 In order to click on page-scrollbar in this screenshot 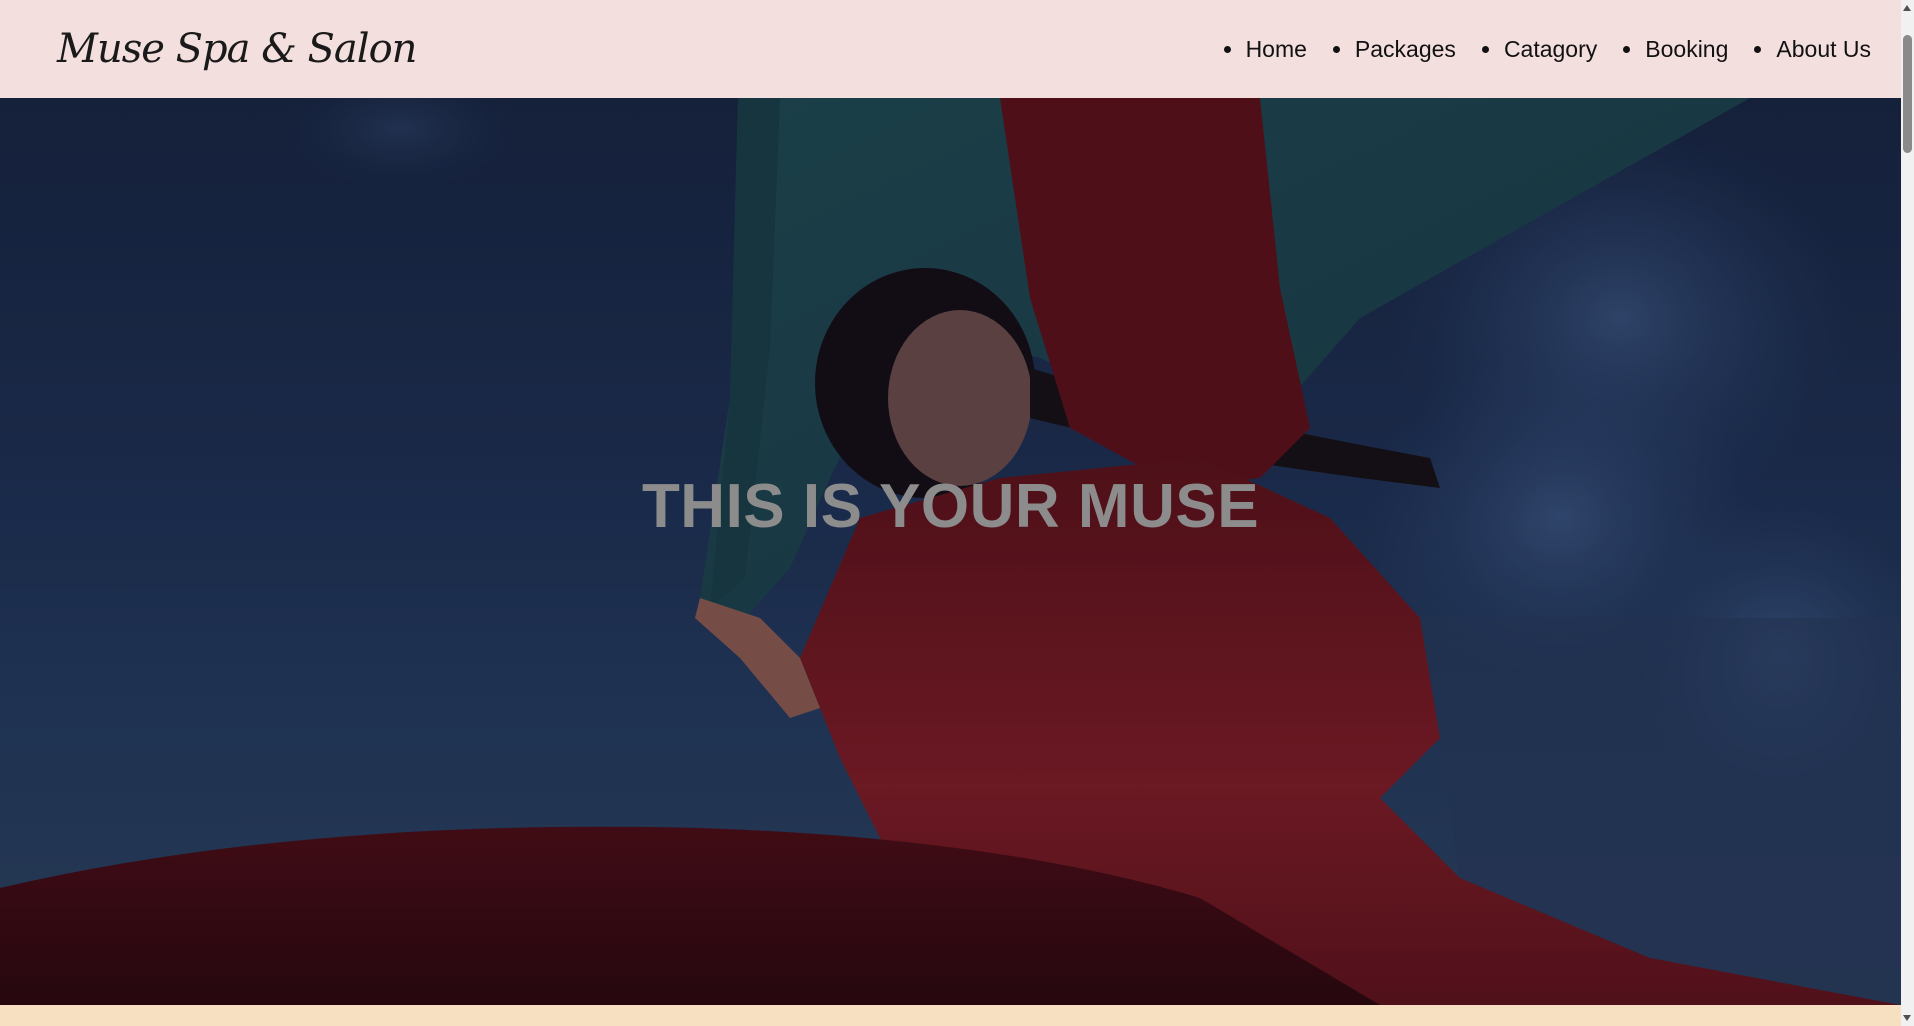, I will do `click(1907, 513)`.